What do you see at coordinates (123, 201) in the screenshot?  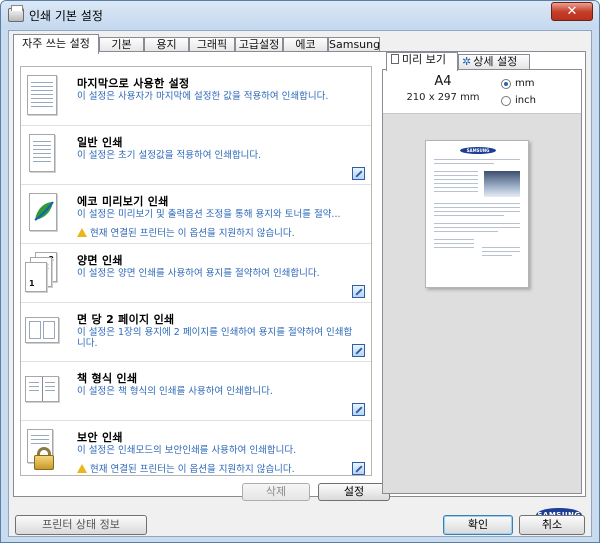 I see `favorite-name: 에코 미리보기 인쇄` at bounding box center [123, 201].